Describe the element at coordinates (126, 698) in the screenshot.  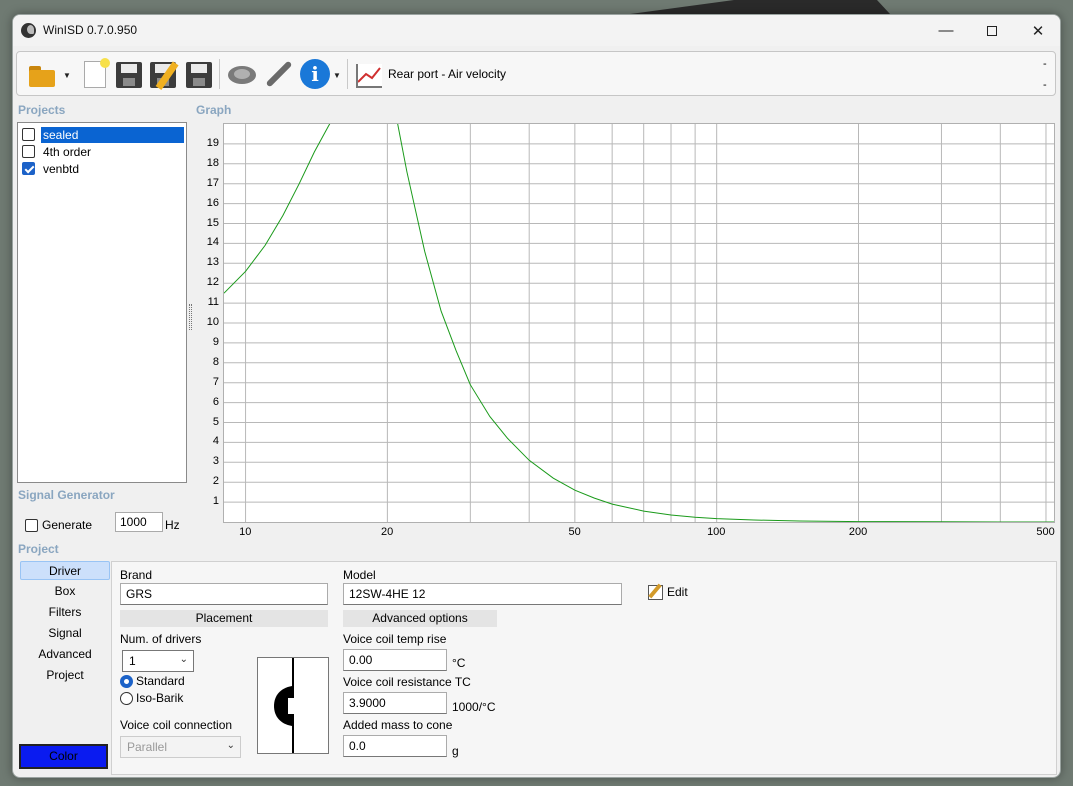
I see `radio-isobarik-dot` at that location.